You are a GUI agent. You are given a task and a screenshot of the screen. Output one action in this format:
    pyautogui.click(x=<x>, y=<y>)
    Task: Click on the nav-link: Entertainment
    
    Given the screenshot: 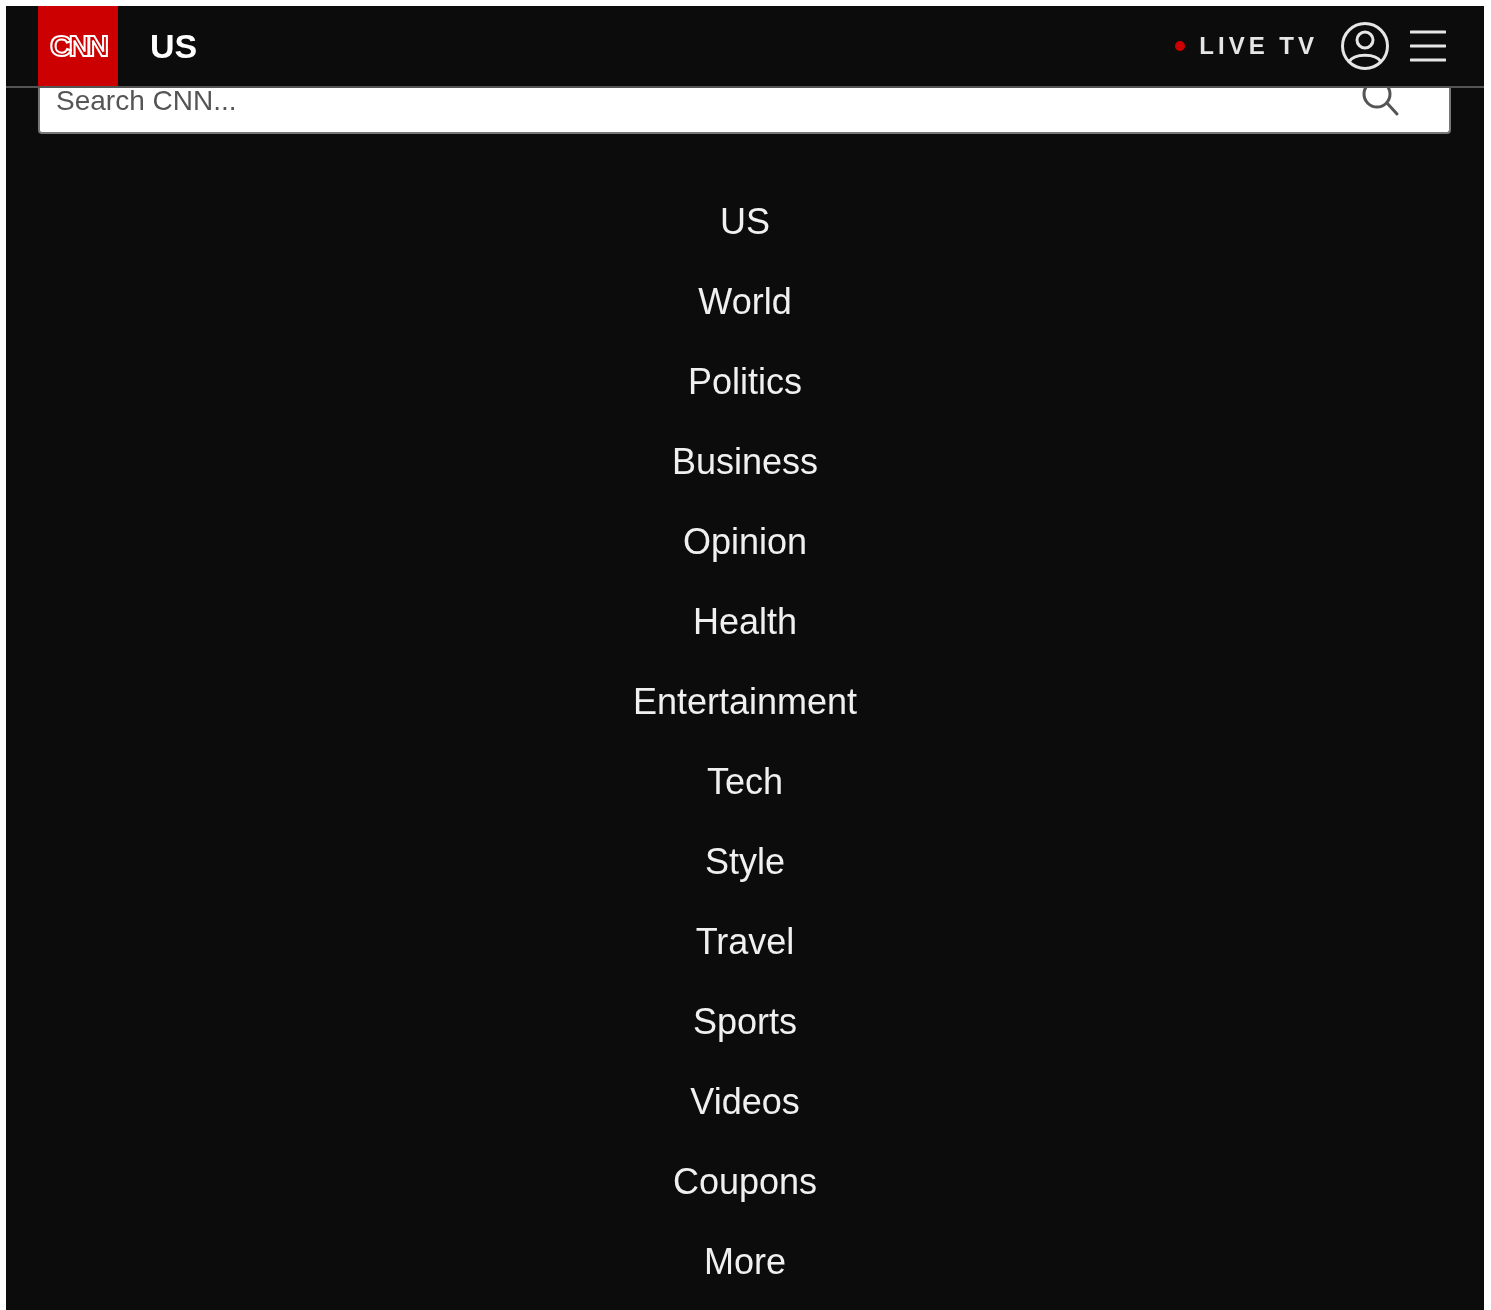 What is the action you would take?
    pyautogui.click(x=745, y=702)
    